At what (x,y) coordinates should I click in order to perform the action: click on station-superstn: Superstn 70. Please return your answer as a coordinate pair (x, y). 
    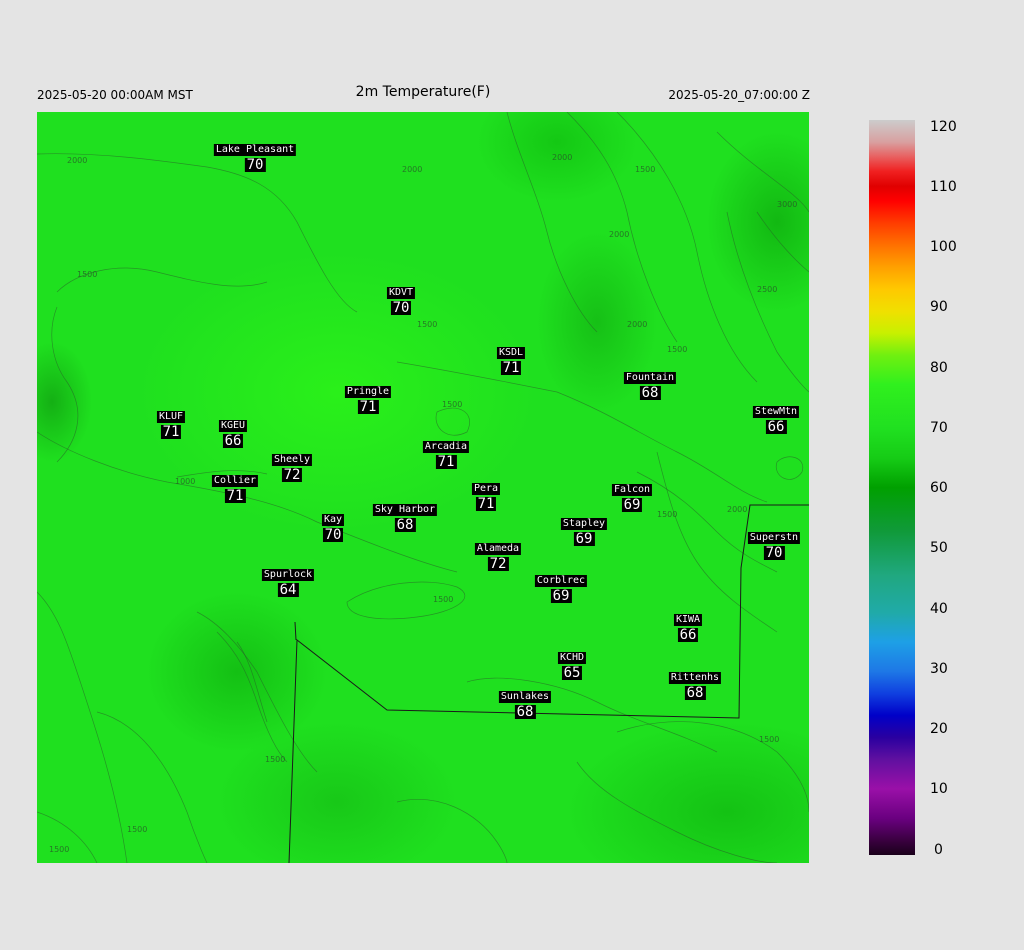
    Looking at the image, I should click on (774, 544).